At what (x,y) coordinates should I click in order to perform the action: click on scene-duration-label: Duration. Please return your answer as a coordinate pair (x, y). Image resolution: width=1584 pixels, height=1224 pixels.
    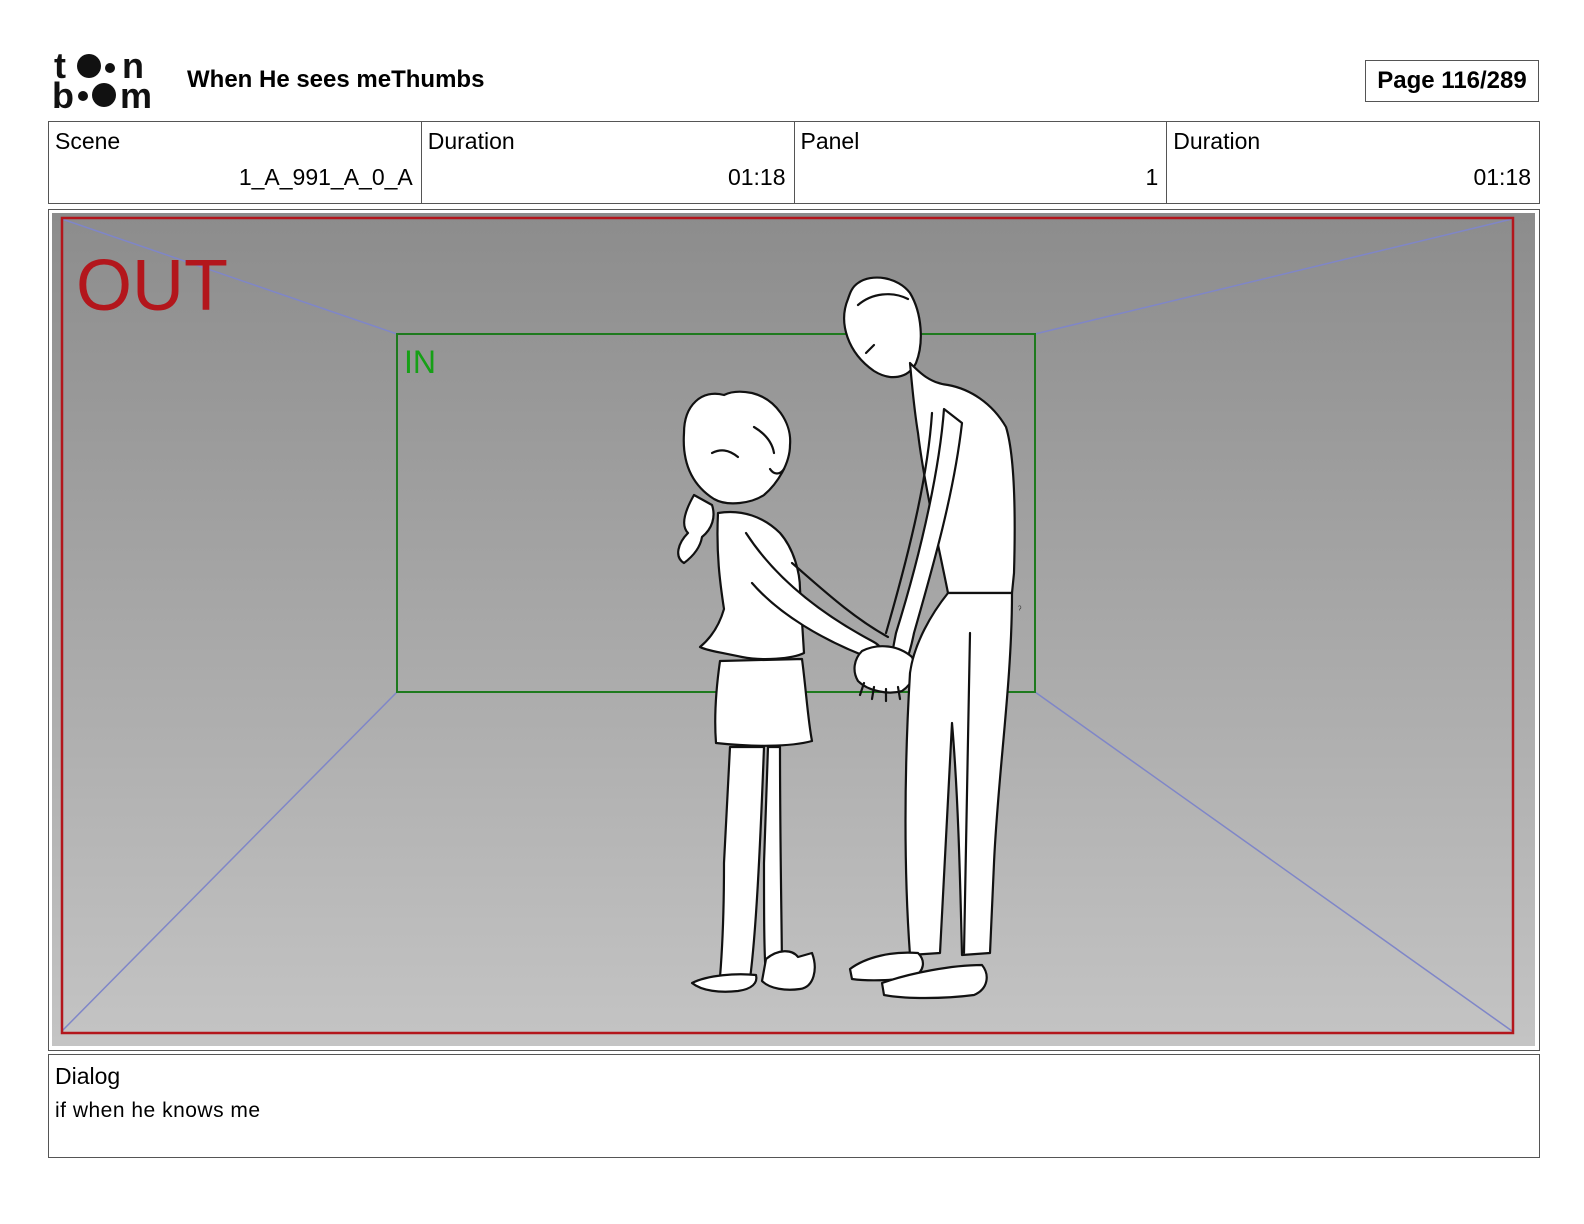
    Looking at the image, I should click on (471, 141).